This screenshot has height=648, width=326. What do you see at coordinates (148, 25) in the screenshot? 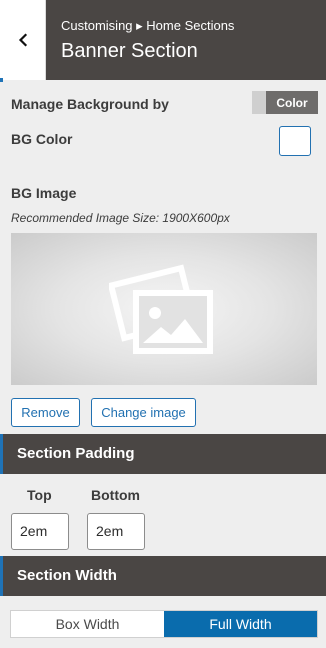
I see `breadcrumb: Customising ▸ Home Sections` at bounding box center [148, 25].